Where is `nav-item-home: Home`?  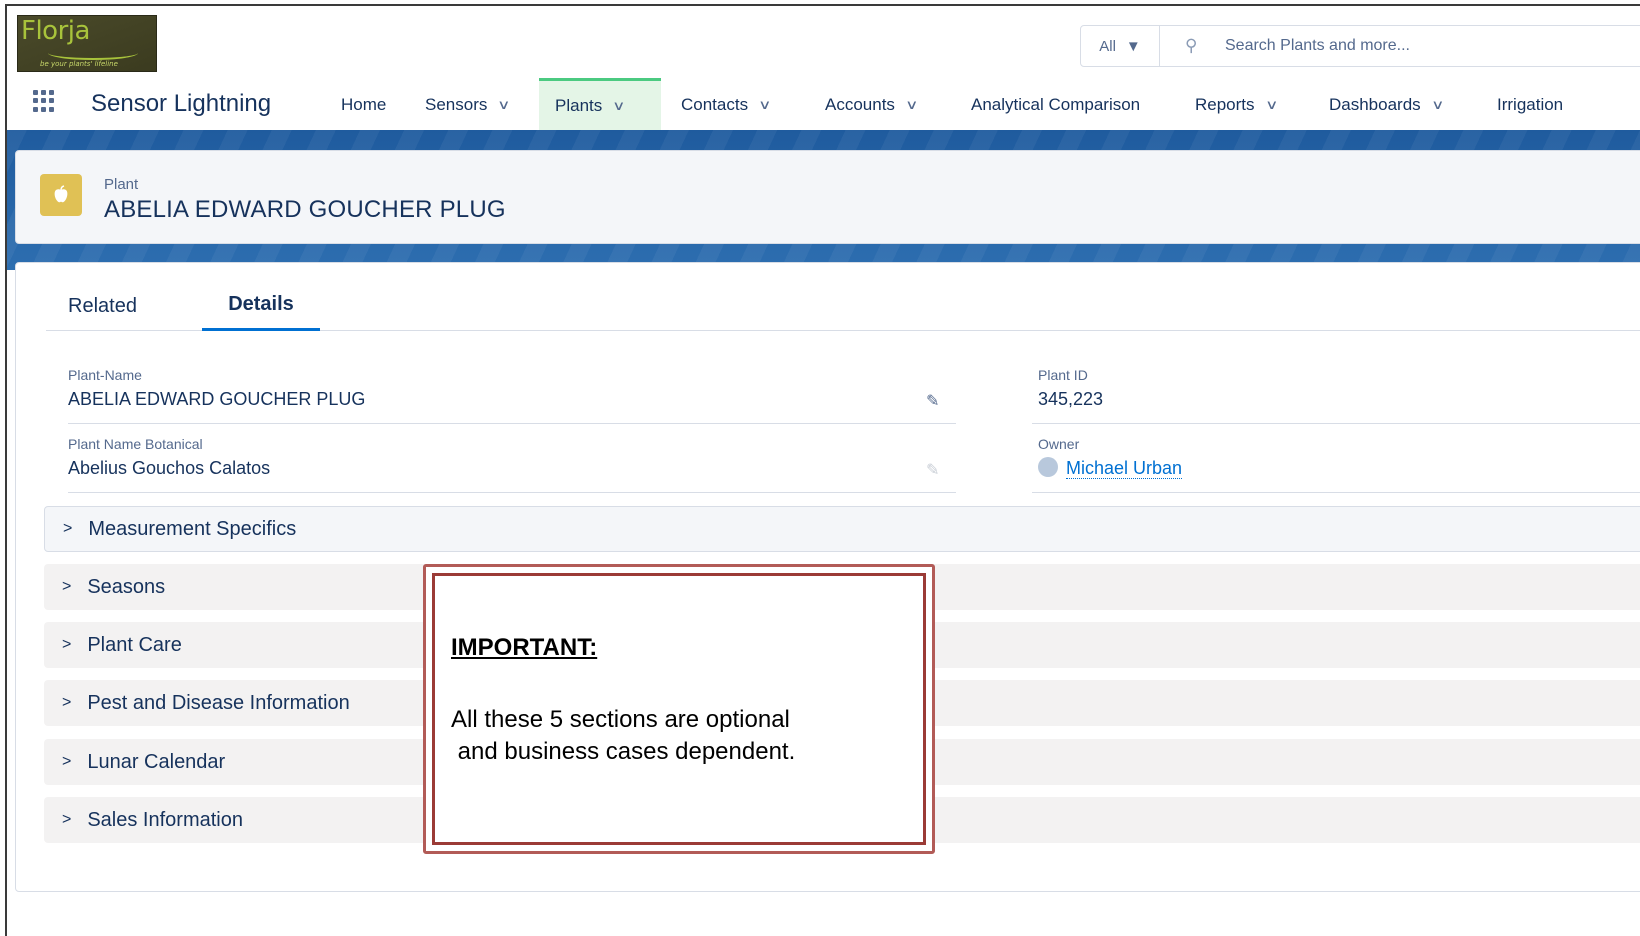
nav-item-home: Home is located at coordinates (363, 104).